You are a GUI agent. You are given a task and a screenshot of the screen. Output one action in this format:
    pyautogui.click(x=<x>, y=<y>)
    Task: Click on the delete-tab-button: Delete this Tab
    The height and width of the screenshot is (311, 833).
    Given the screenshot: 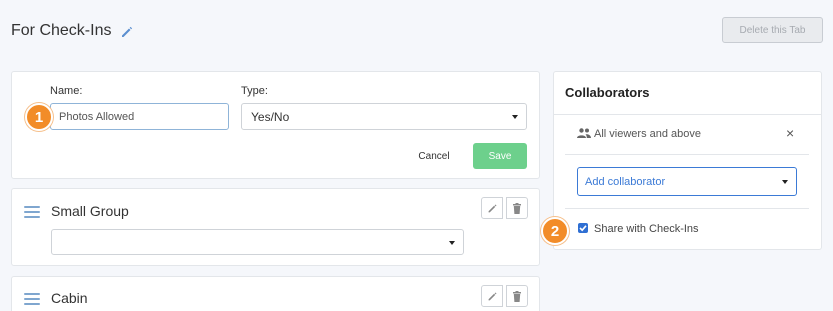 What is the action you would take?
    pyautogui.click(x=772, y=30)
    